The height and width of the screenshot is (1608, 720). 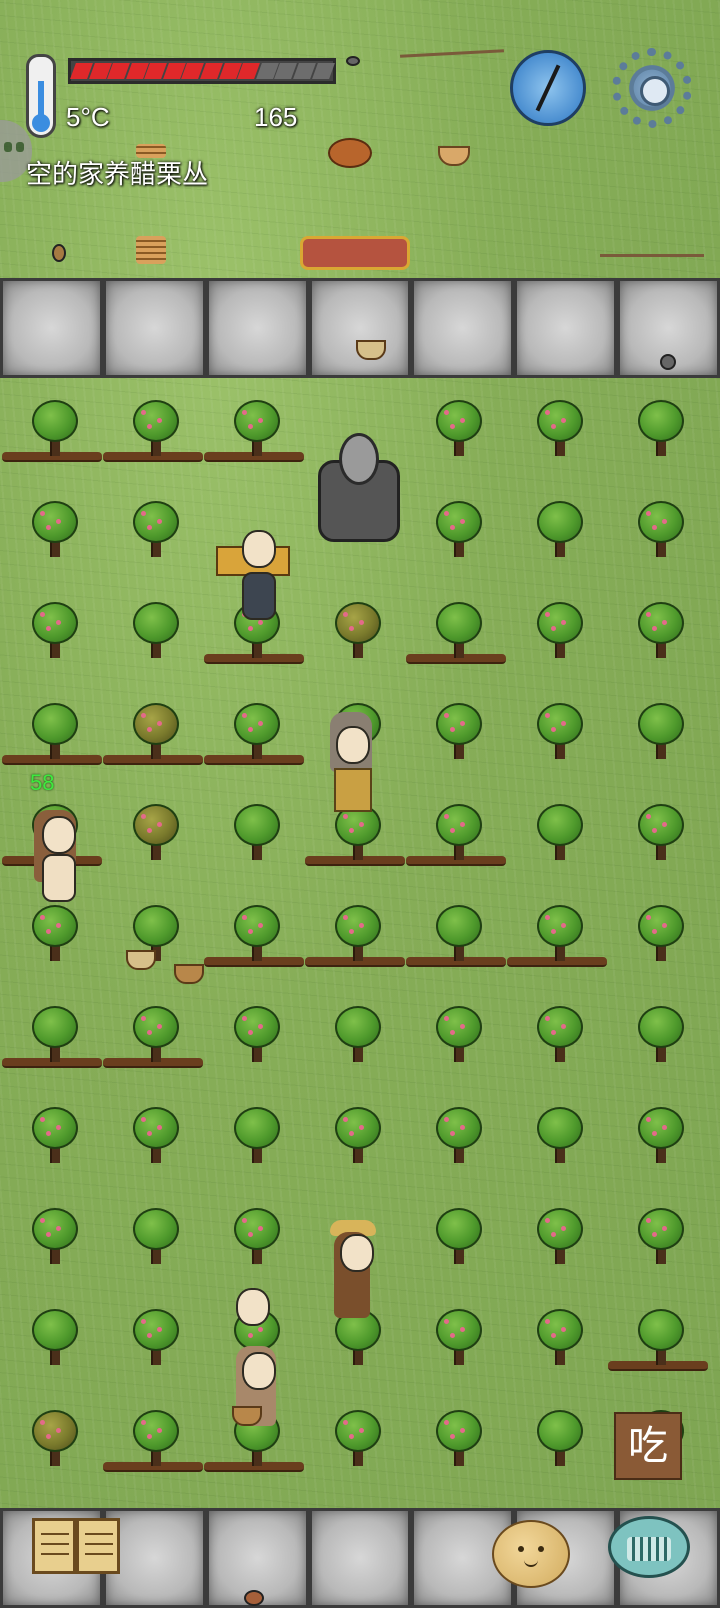 What do you see at coordinates (355, 253) in the screenshot?
I see `bed` at bounding box center [355, 253].